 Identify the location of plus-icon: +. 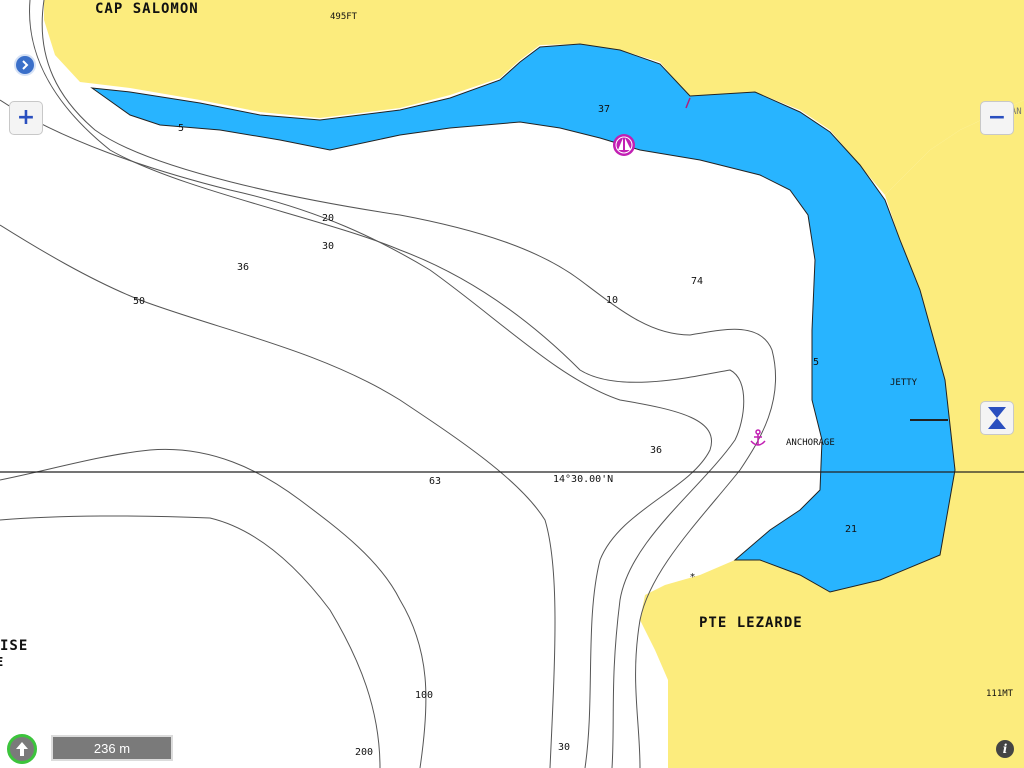
(26, 117).